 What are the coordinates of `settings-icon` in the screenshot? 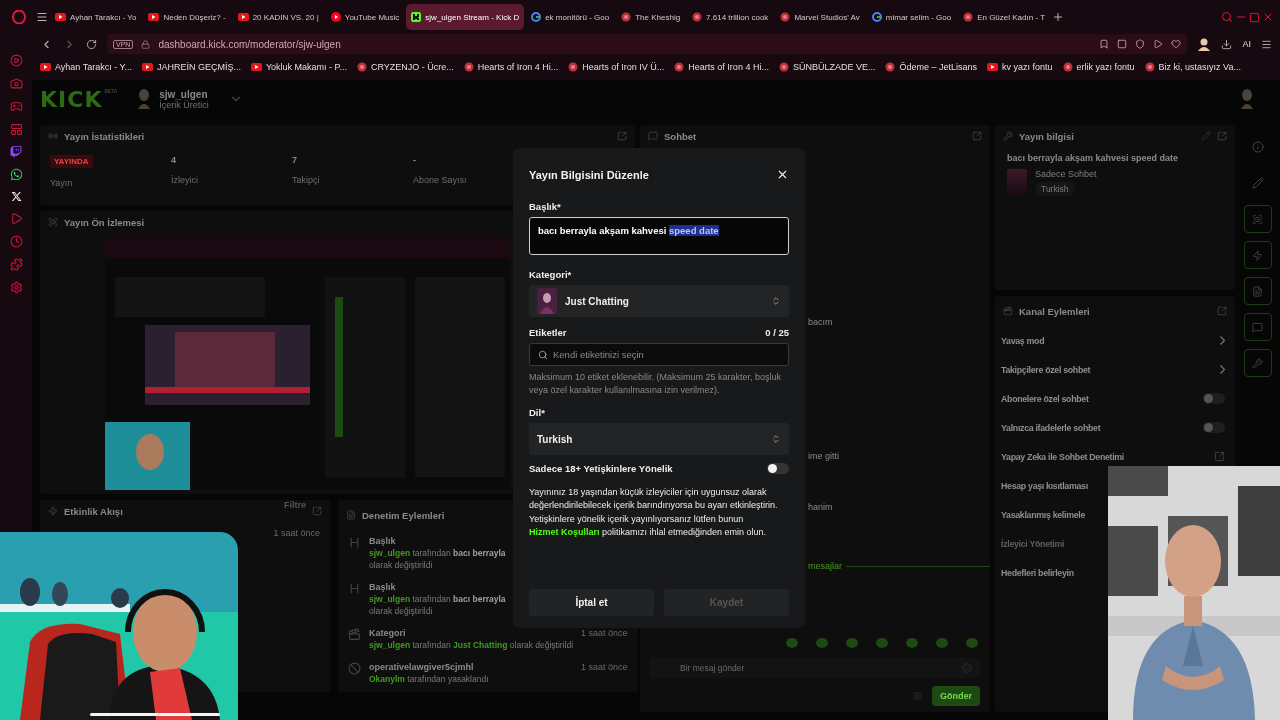 It's located at (16, 287).